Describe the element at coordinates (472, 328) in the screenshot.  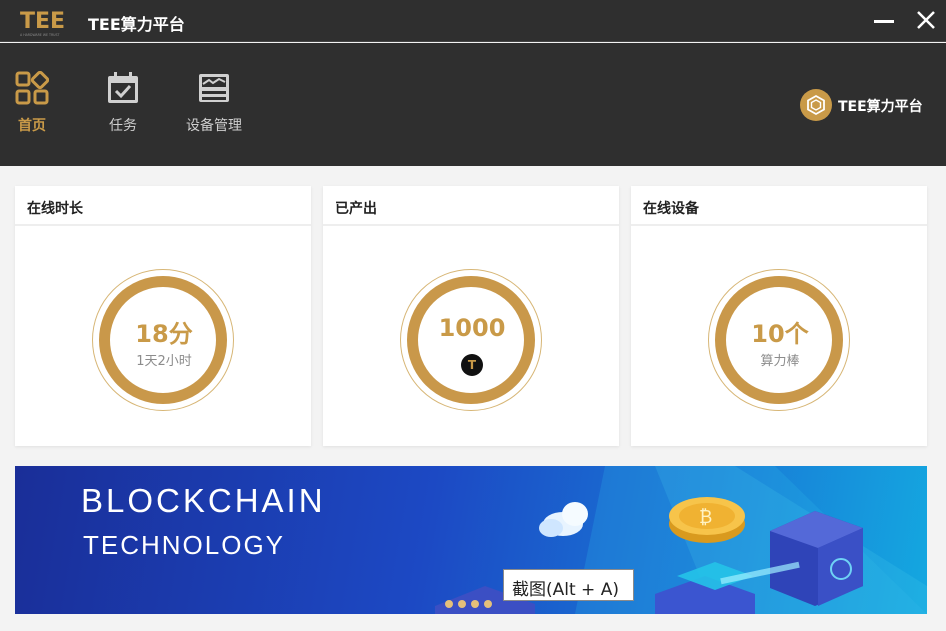
I see `stat-value: 1000` at that location.